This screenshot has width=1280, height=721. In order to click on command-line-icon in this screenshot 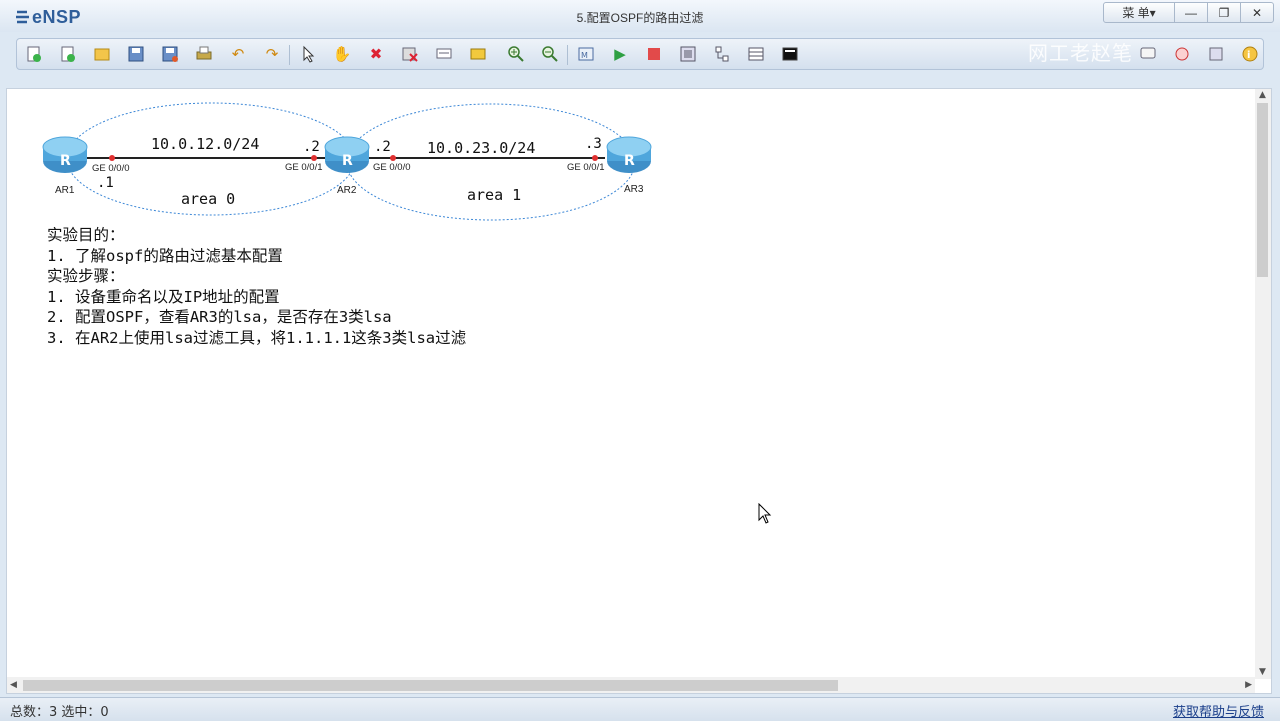, I will do `click(790, 54)`.